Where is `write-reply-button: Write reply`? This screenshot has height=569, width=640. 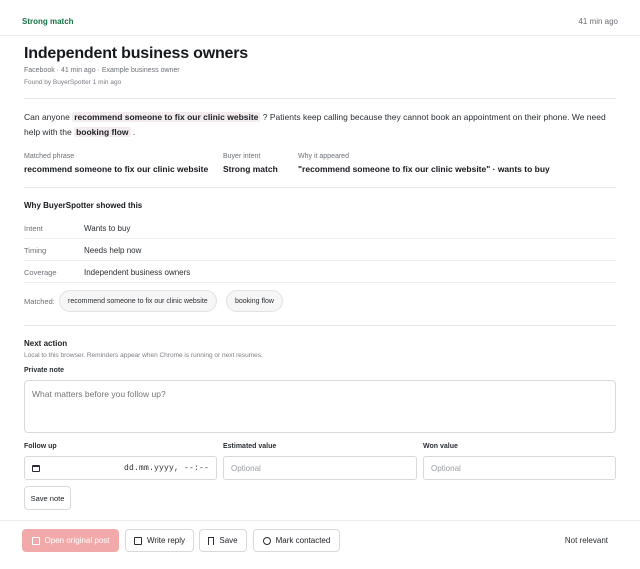 write-reply-button: Write reply is located at coordinates (159, 540).